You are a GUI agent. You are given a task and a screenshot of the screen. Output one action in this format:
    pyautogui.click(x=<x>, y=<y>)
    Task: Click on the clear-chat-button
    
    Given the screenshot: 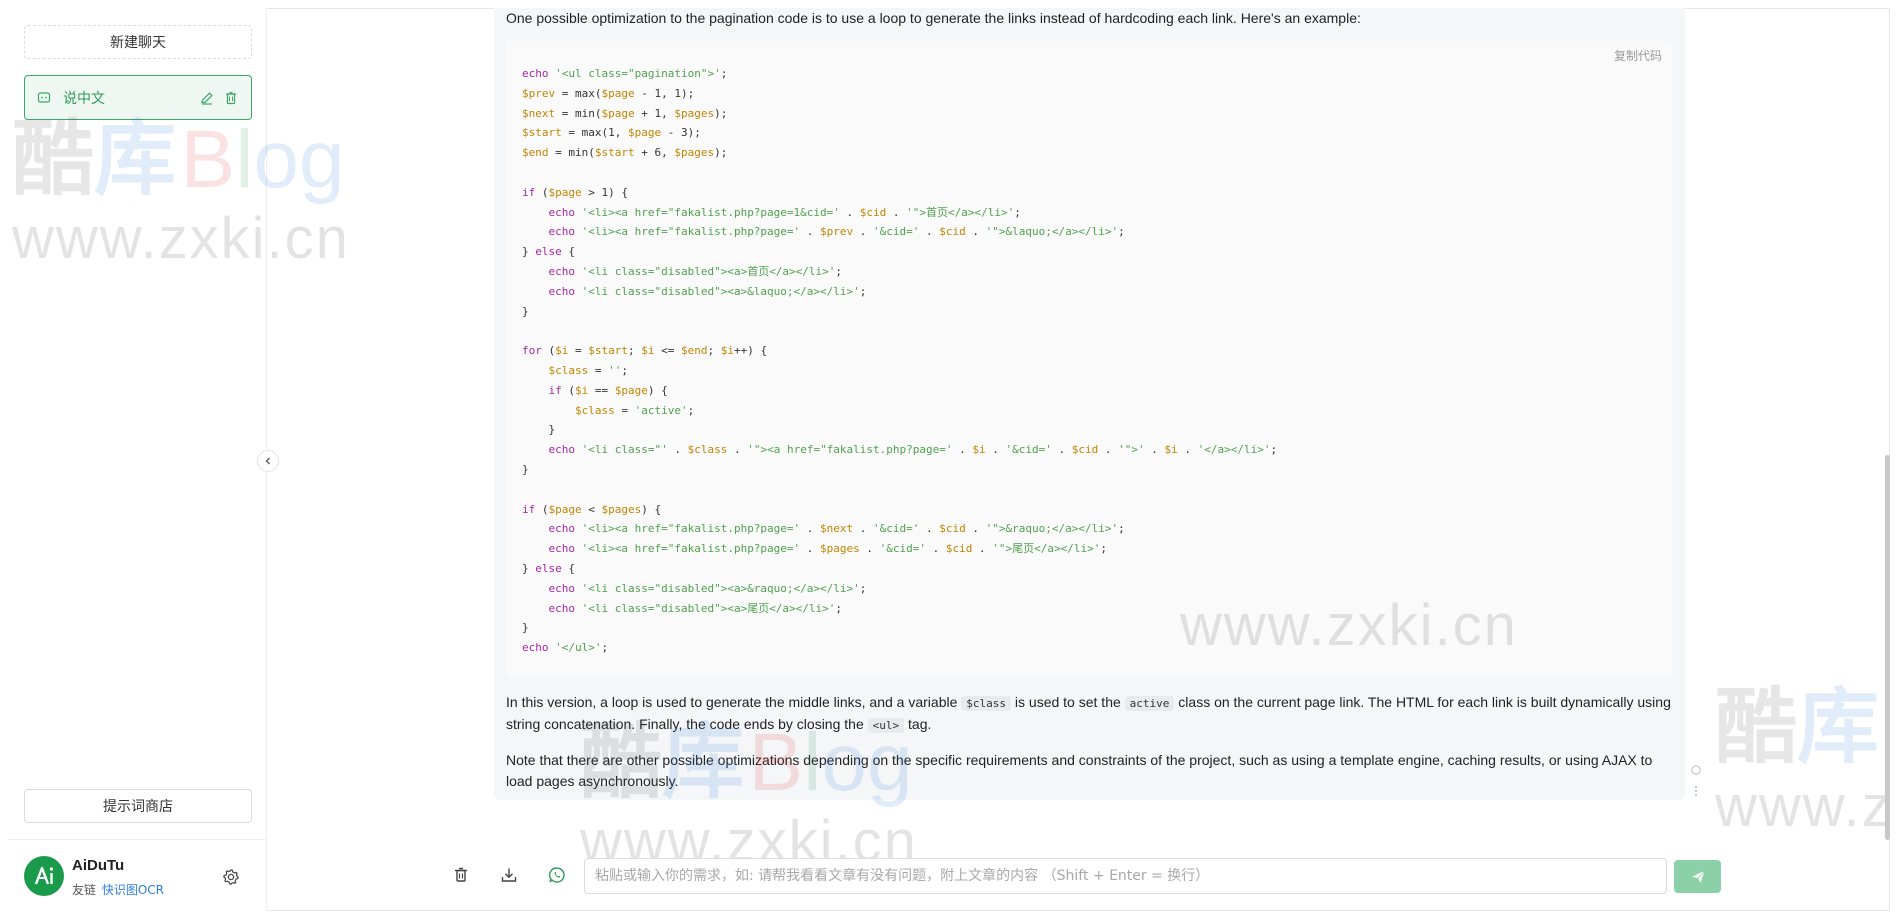 What is the action you would take?
    pyautogui.click(x=461, y=875)
    